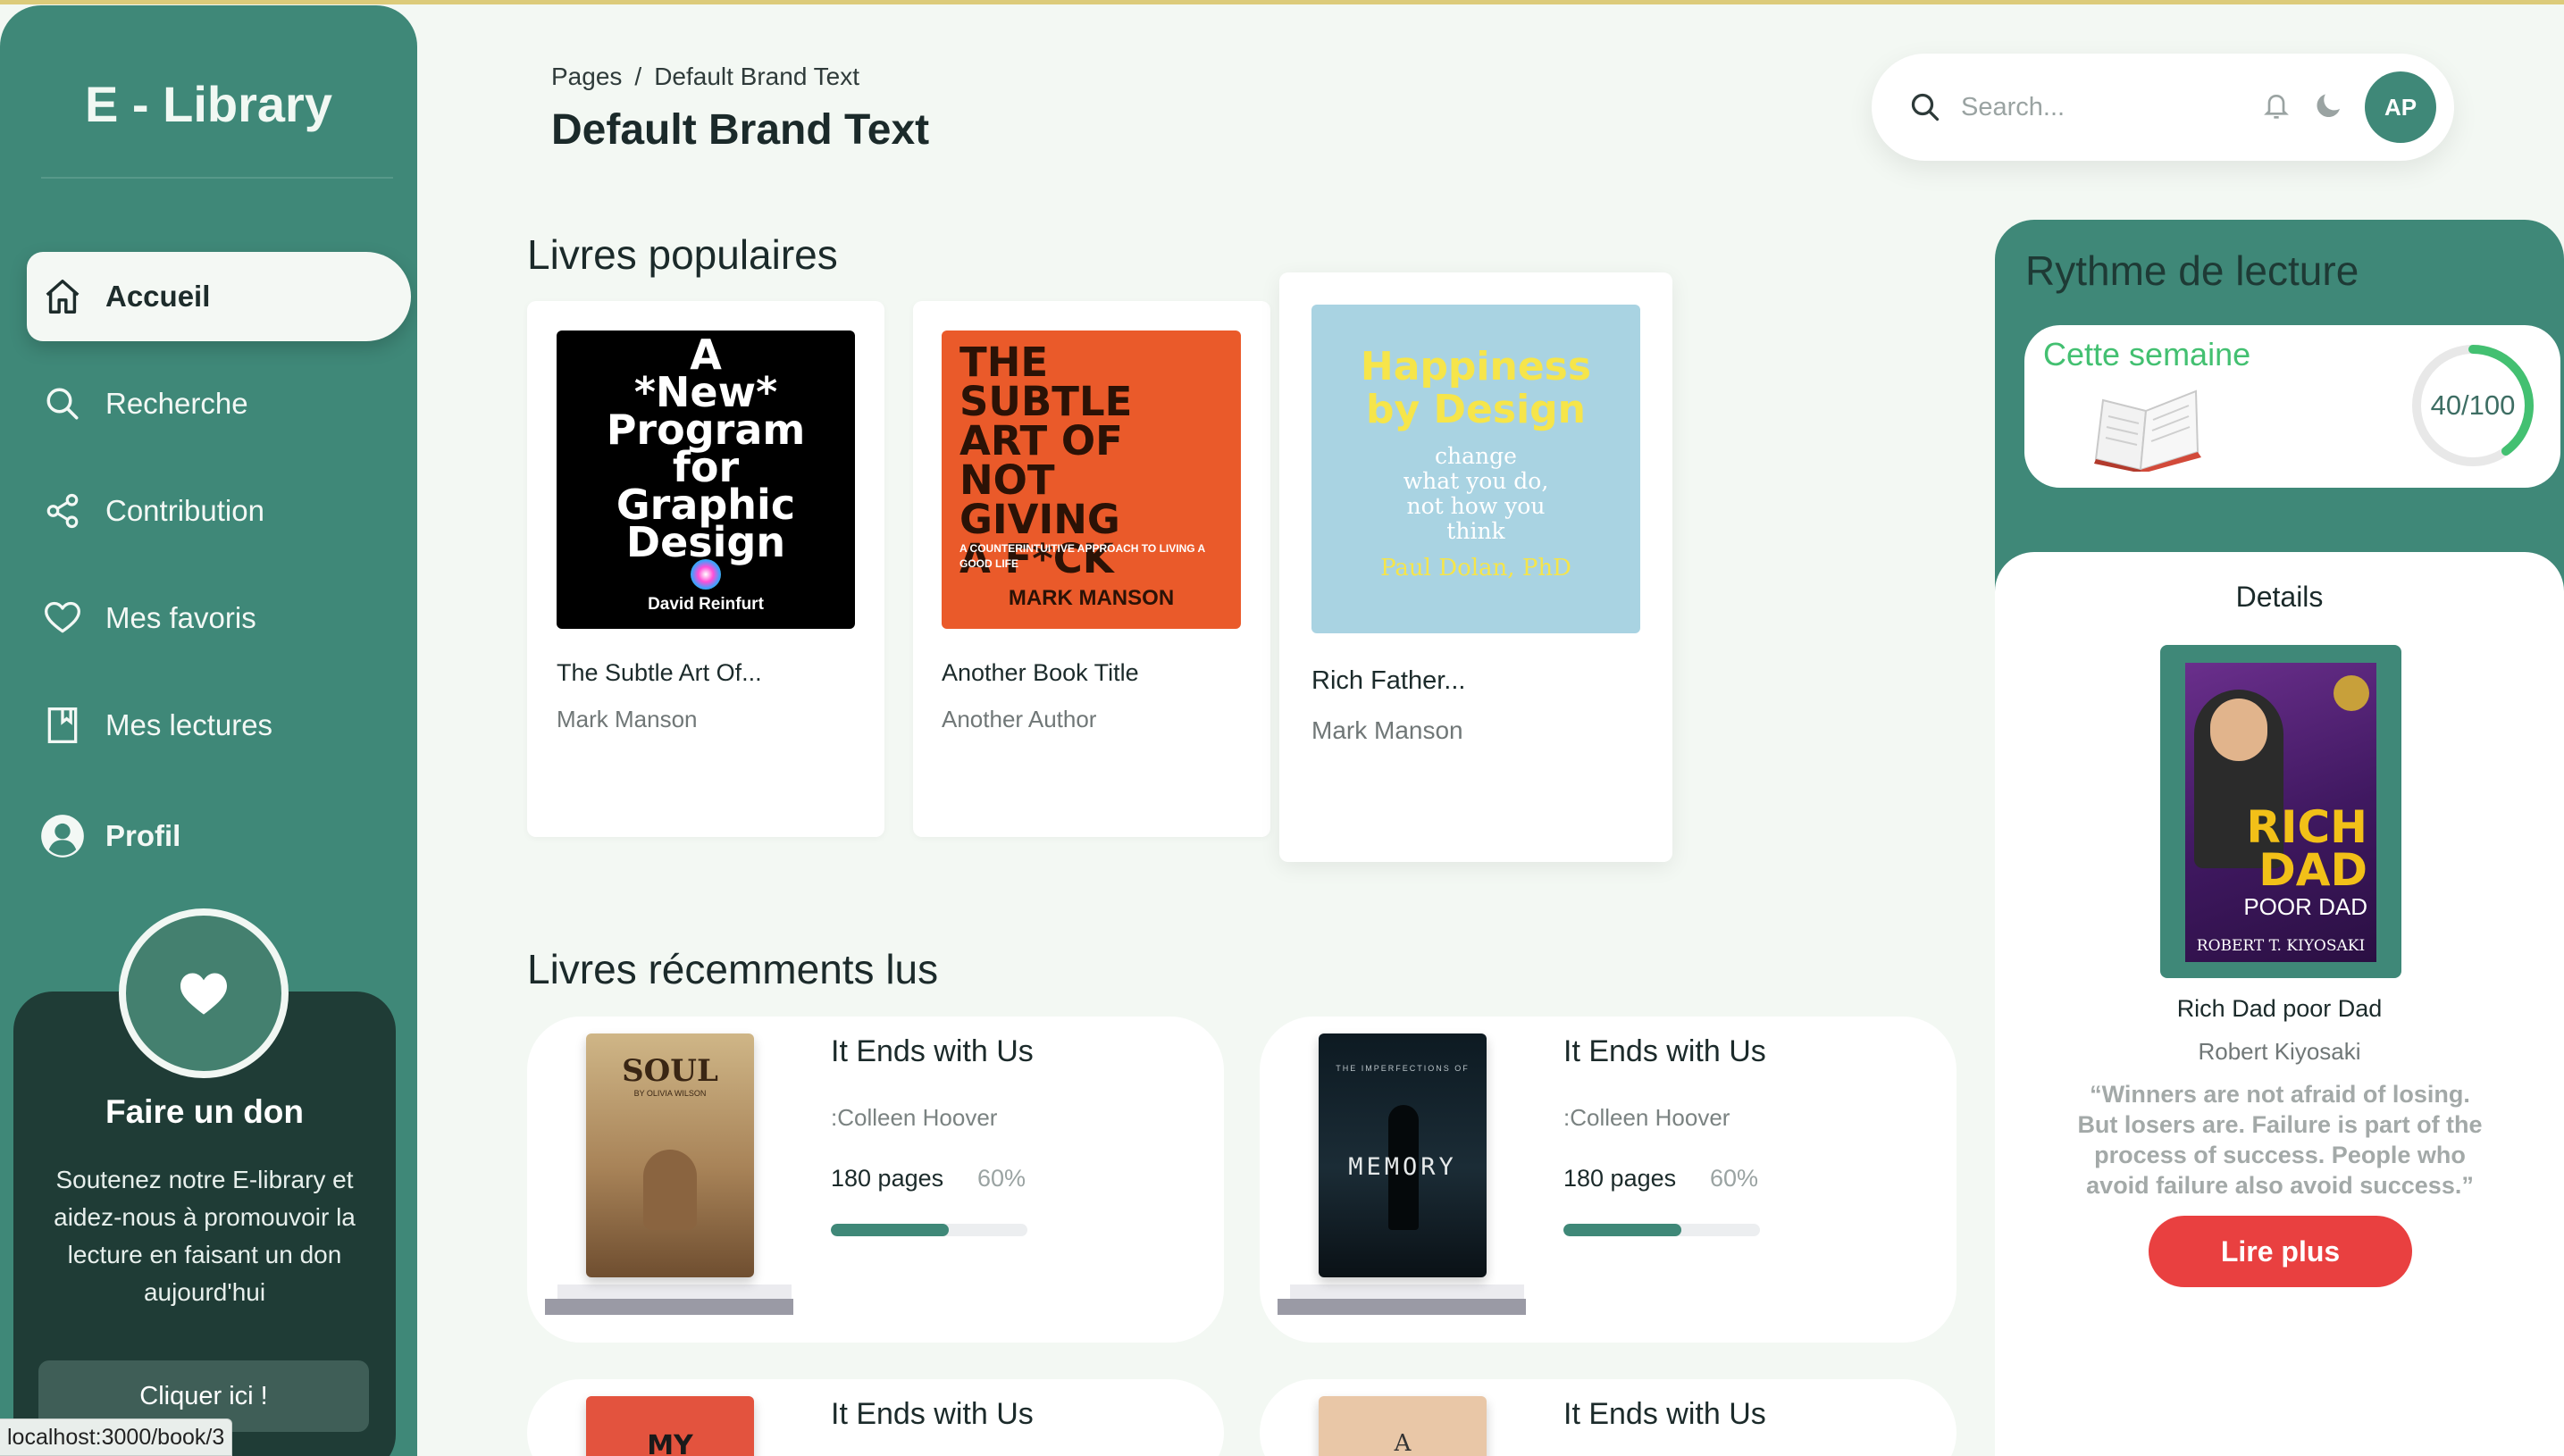 The height and width of the screenshot is (1456, 2564). I want to click on donate-title: Faire un don, so click(204, 1111).